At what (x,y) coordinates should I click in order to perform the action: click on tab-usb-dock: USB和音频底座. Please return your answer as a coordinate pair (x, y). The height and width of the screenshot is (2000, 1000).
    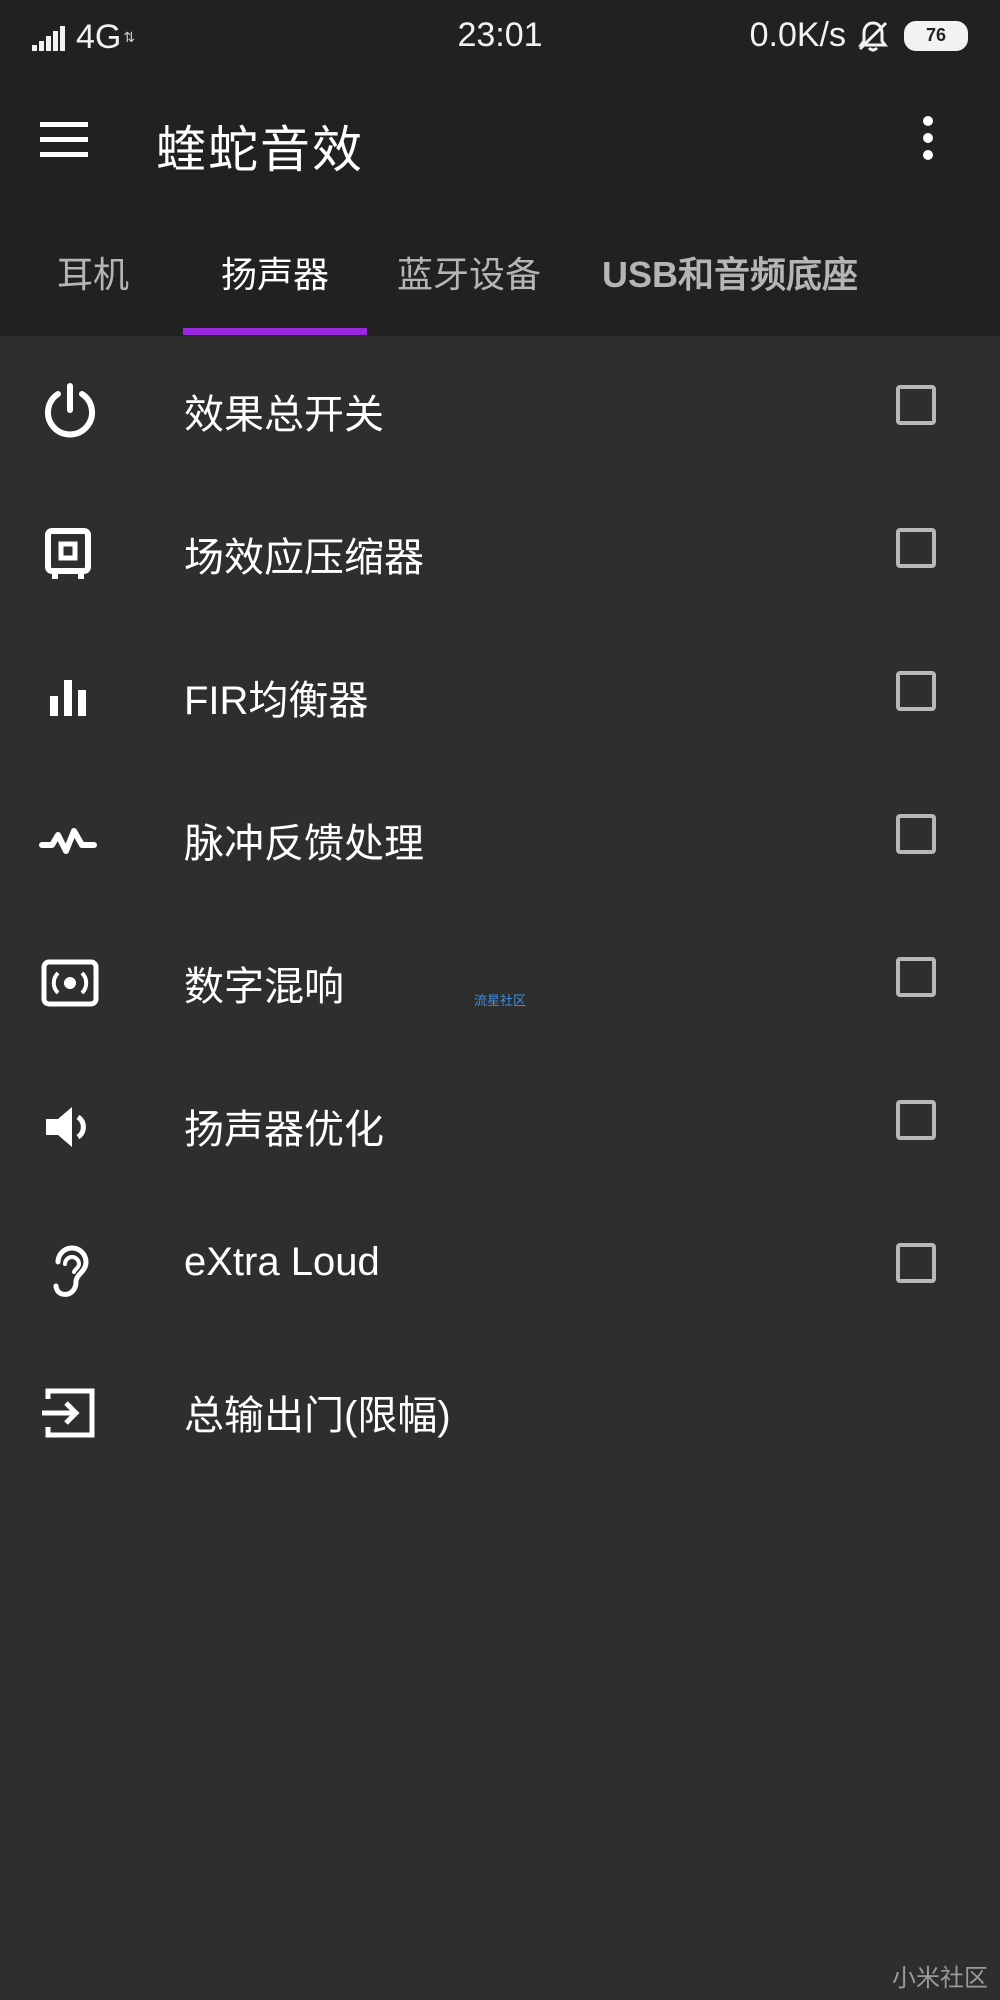
    Looking at the image, I should click on (730, 275).